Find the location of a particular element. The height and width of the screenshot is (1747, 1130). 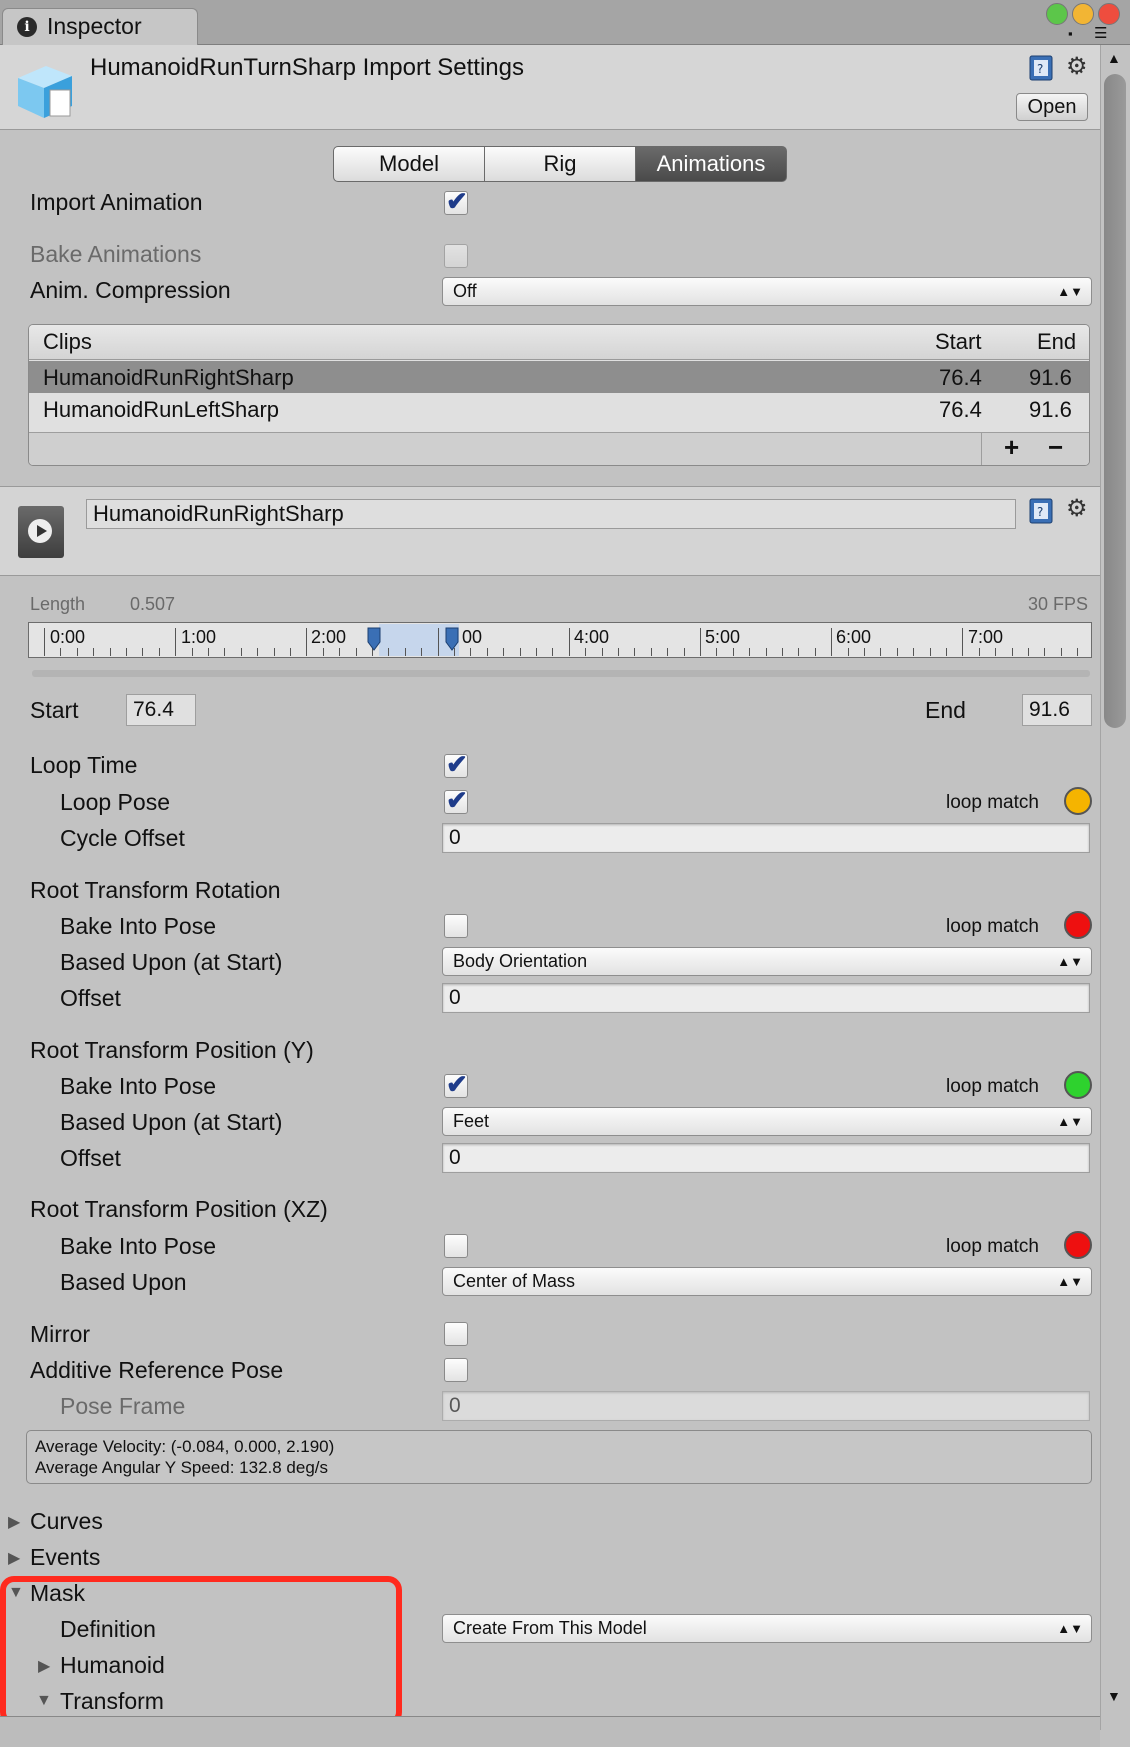

clip-start: 76.4 is located at coordinates (960, 409).